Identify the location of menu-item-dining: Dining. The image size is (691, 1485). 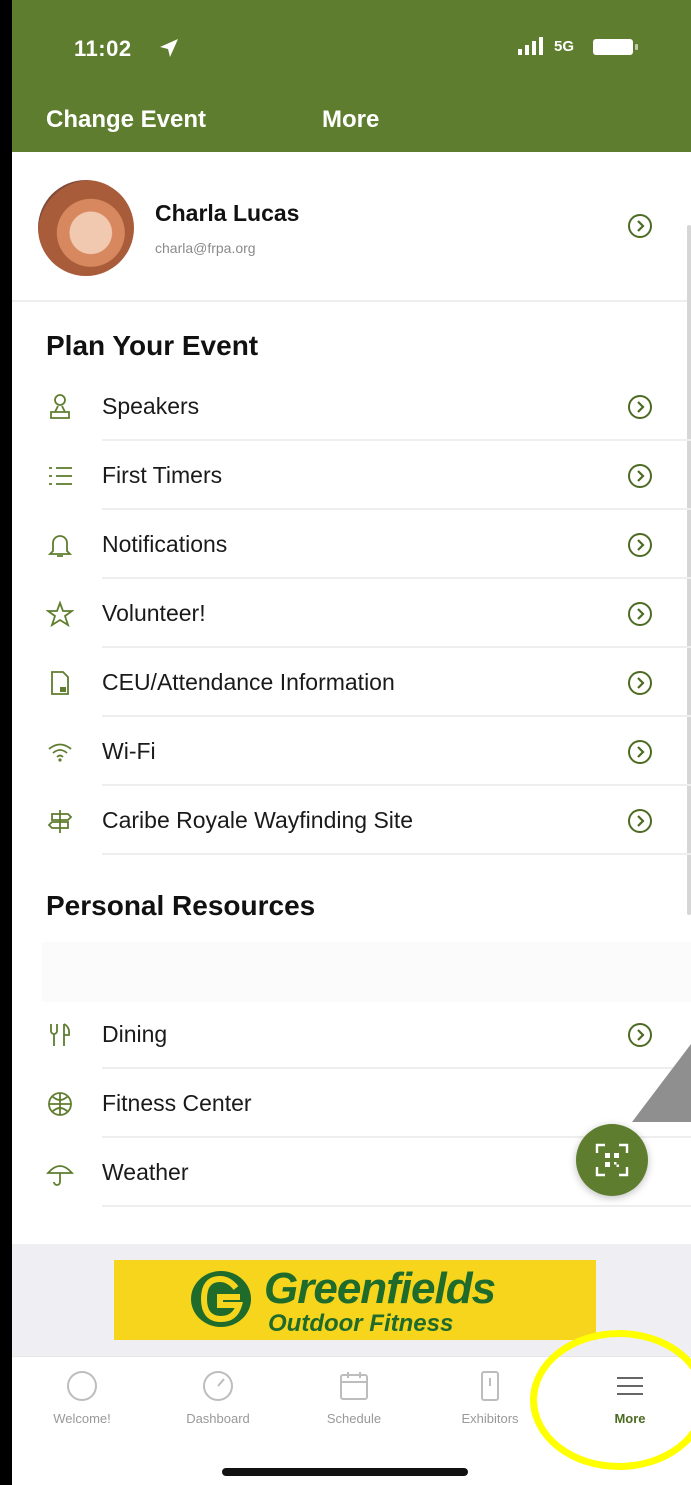
(351, 1034).